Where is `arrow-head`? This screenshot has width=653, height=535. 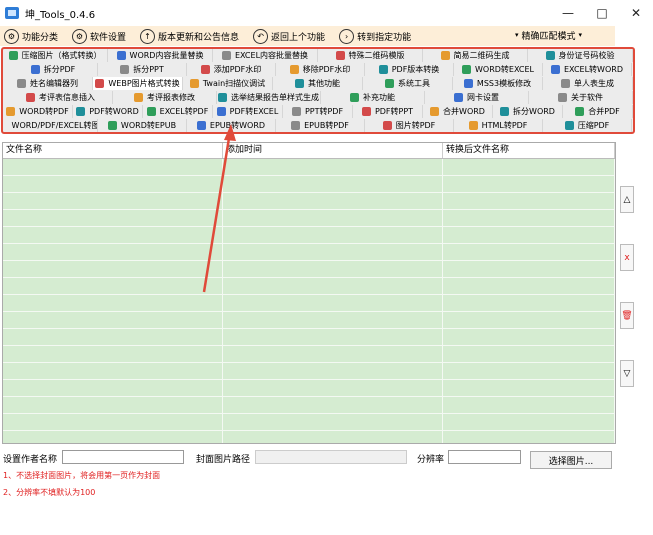 arrow-head is located at coordinates (230, 132).